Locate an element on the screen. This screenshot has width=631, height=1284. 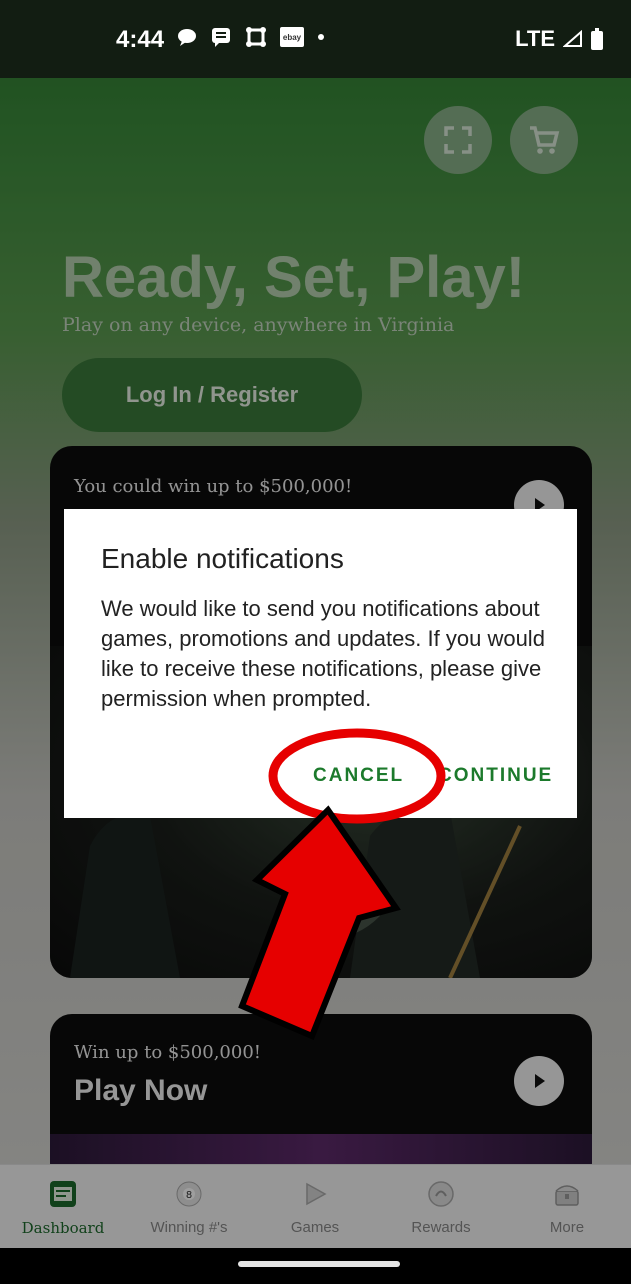
app-icon is located at coordinates (256, 37).